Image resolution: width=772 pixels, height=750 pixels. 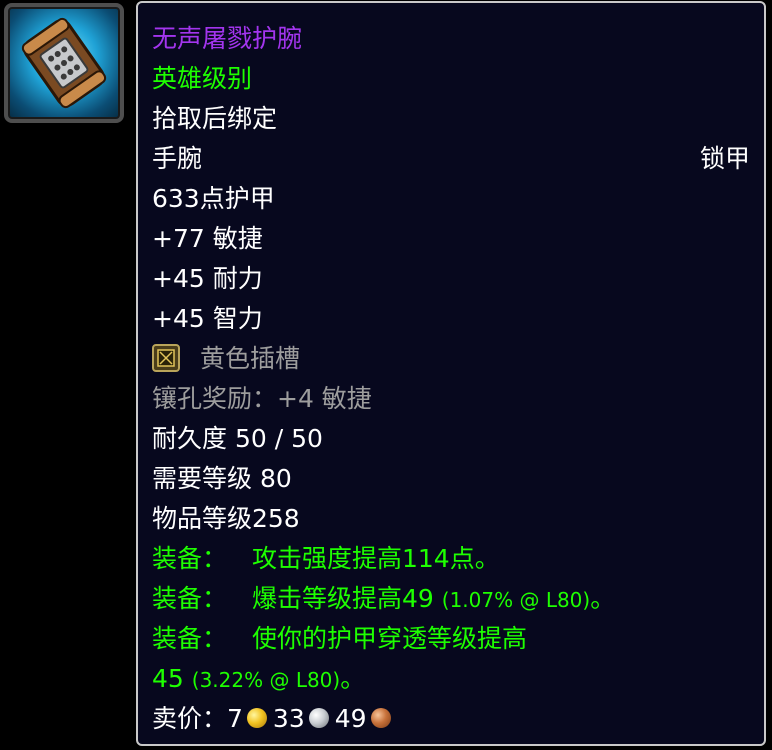 What do you see at coordinates (166, 358) in the screenshot?
I see `yellow-socket-icon` at bounding box center [166, 358].